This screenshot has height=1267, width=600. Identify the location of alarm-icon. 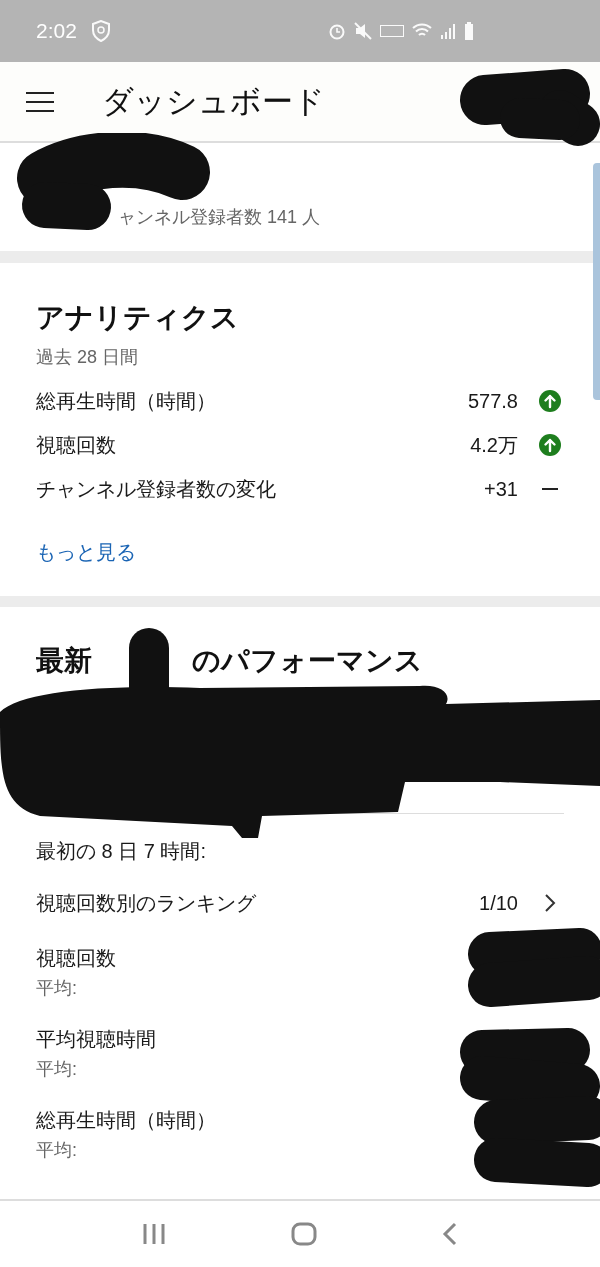
(337, 31).